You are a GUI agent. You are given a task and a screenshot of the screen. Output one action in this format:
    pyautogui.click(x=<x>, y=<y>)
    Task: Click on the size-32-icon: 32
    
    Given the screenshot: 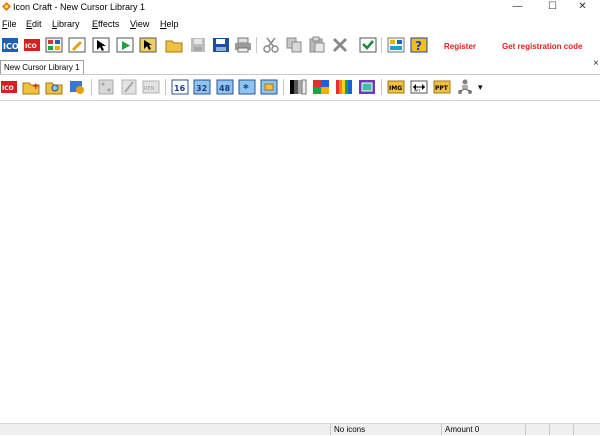 What is the action you would take?
    pyautogui.click(x=202, y=87)
    